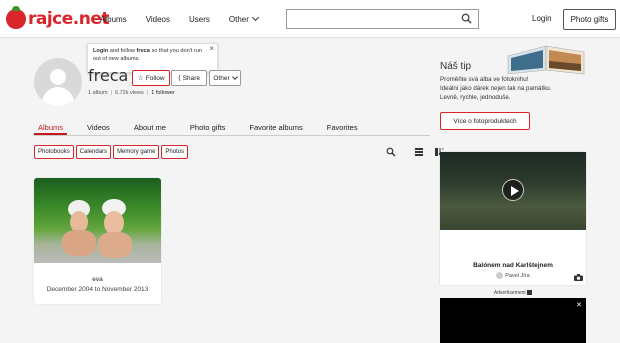  I want to click on list-view-icon, so click(419, 152).